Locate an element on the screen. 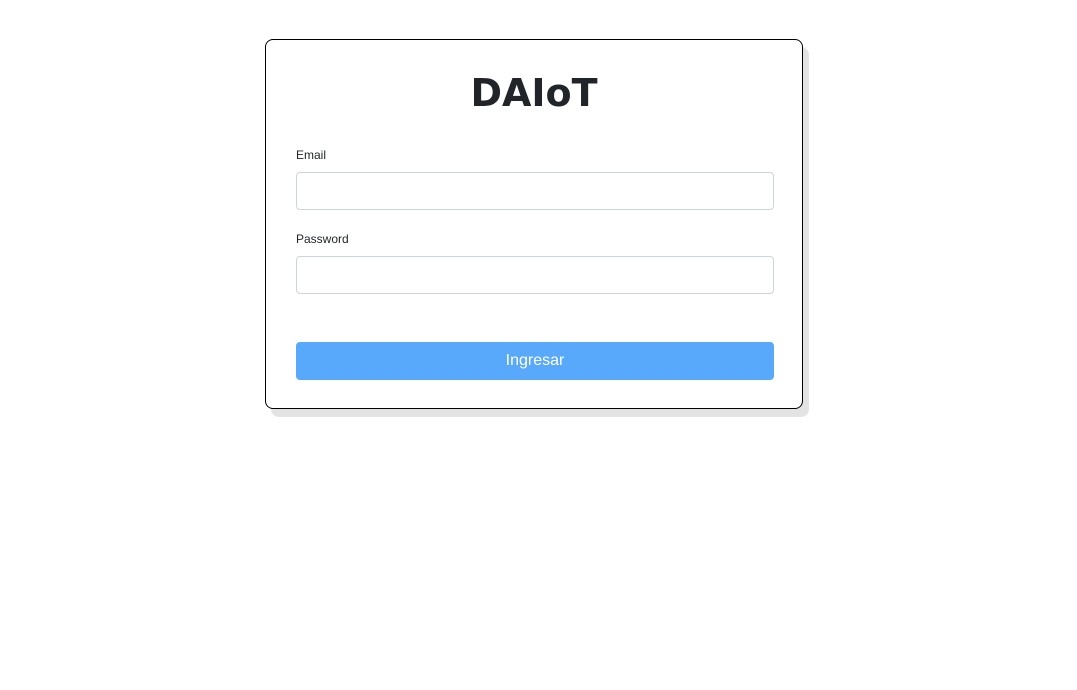 The height and width of the screenshot is (690, 1077). login-button: Ingresar is located at coordinates (535, 361).